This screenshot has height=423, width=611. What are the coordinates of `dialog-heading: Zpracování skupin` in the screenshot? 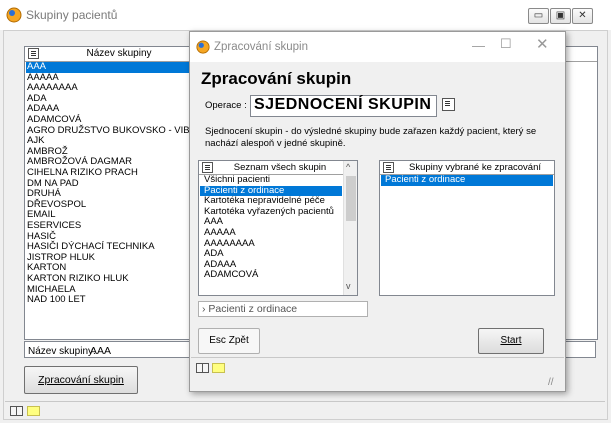 It's located at (276, 78).